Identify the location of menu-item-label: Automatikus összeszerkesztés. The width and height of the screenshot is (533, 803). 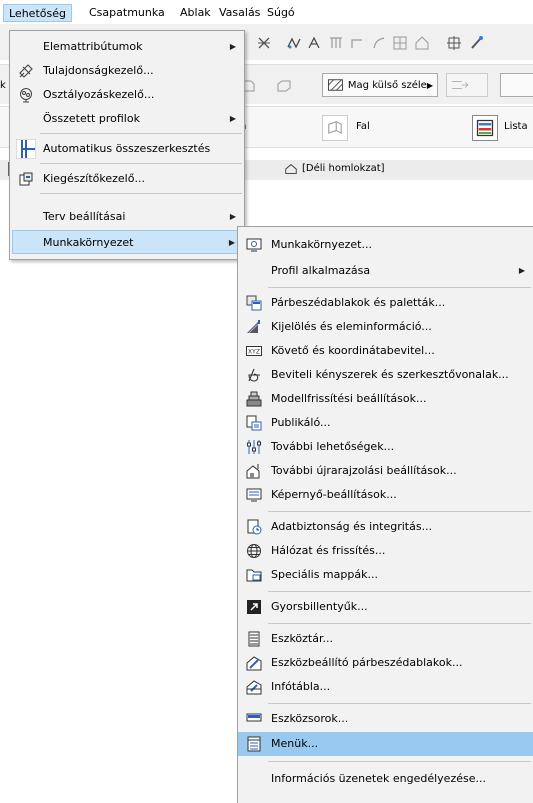
(127, 148).